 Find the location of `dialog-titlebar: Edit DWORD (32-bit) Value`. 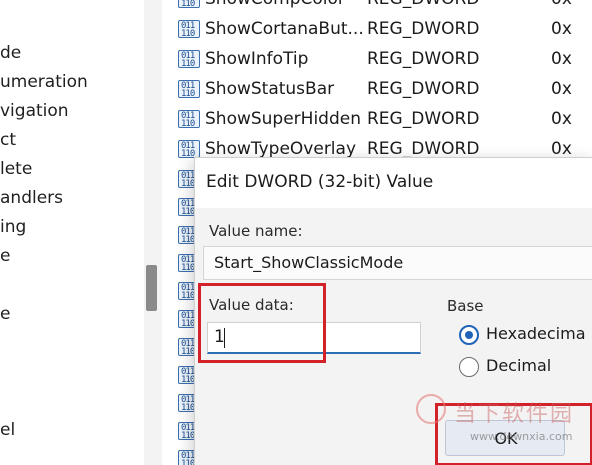

dialog-titlebar: Edit DWORD (32-bit) Value is located at coordinates (393, 183).